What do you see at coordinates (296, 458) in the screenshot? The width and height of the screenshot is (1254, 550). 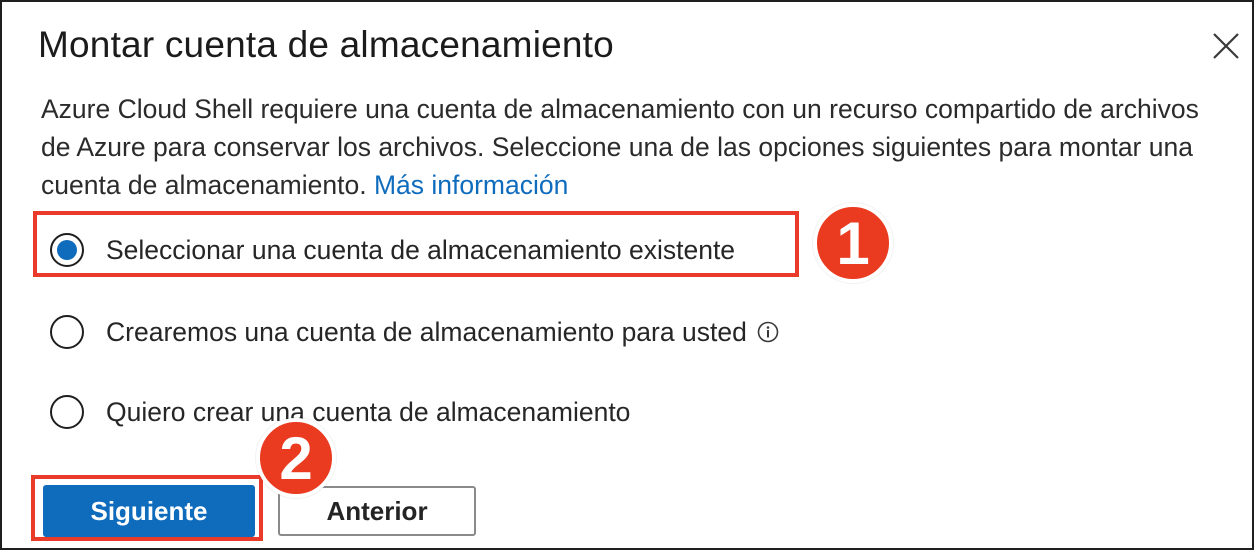 I see `step-badge-2: 2` at bounding box center [296, 458].